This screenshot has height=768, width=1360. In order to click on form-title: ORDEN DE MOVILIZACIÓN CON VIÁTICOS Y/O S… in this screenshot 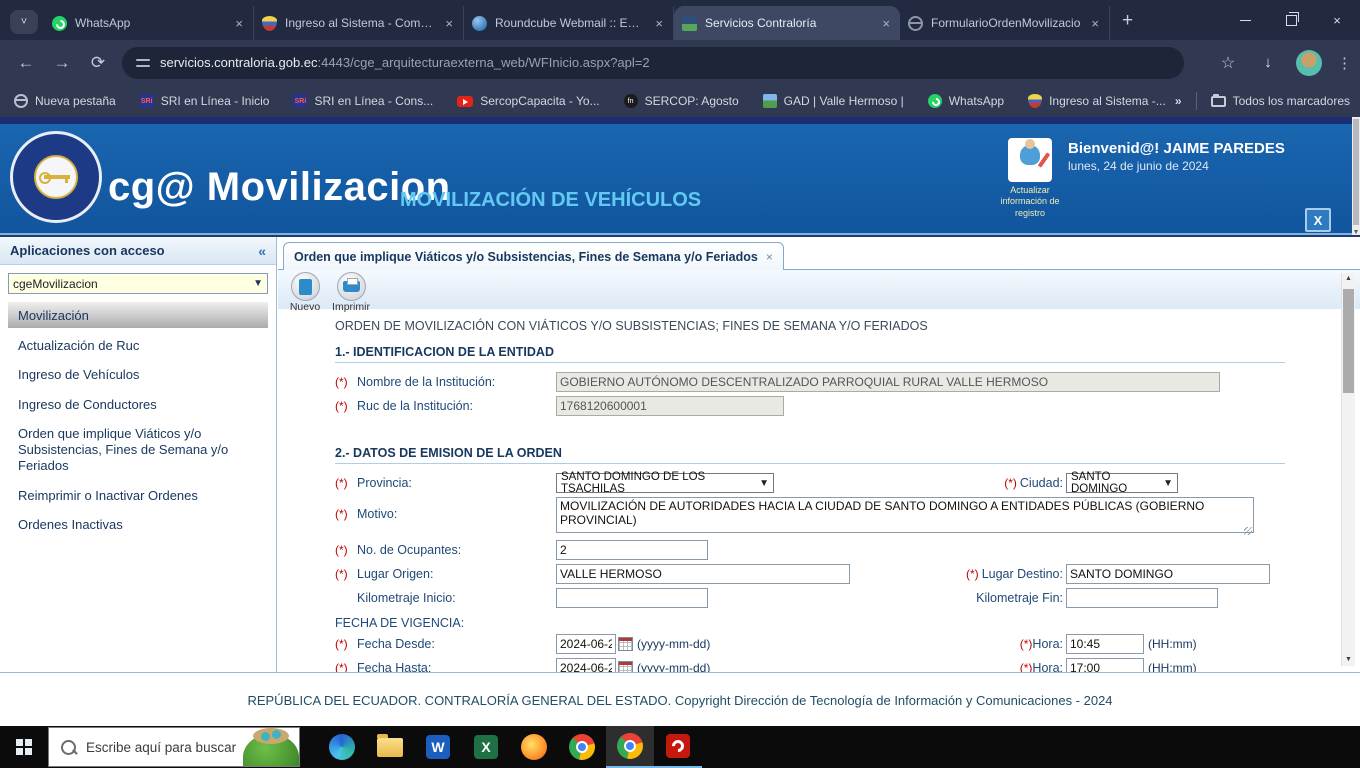, I will do `click(631, 326)`.